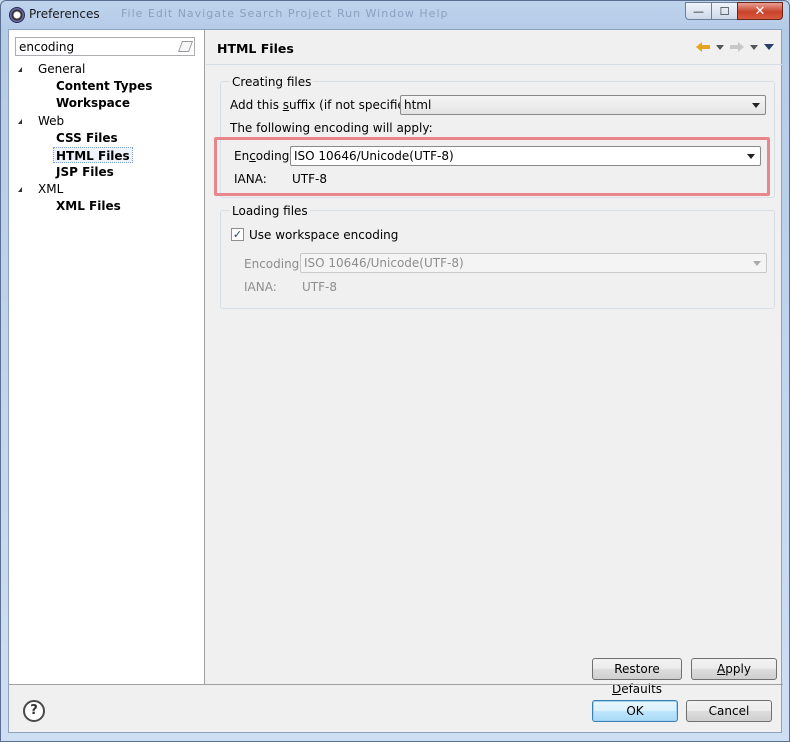  I want to click on use-workspace-encoding-label: Use workspace encoding, so click(323, 235).